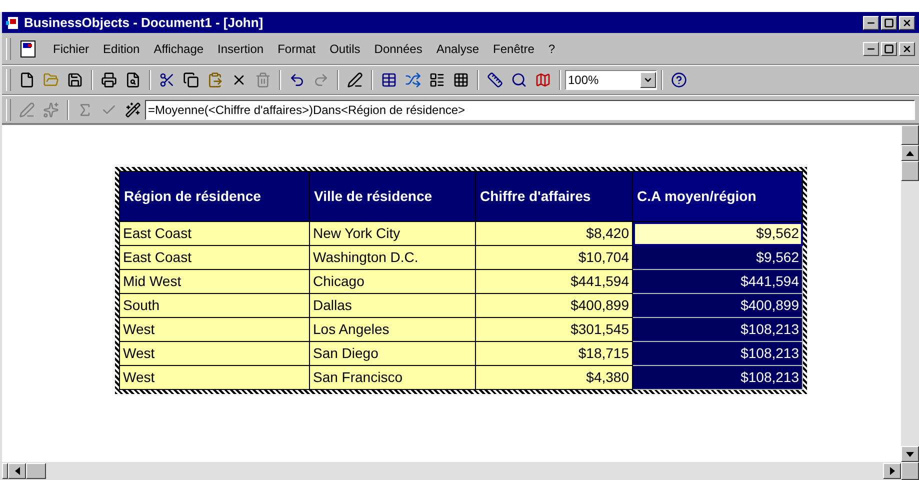 The image size is (919, 480). I want to click on scroll-left-button, so click(17, 471).